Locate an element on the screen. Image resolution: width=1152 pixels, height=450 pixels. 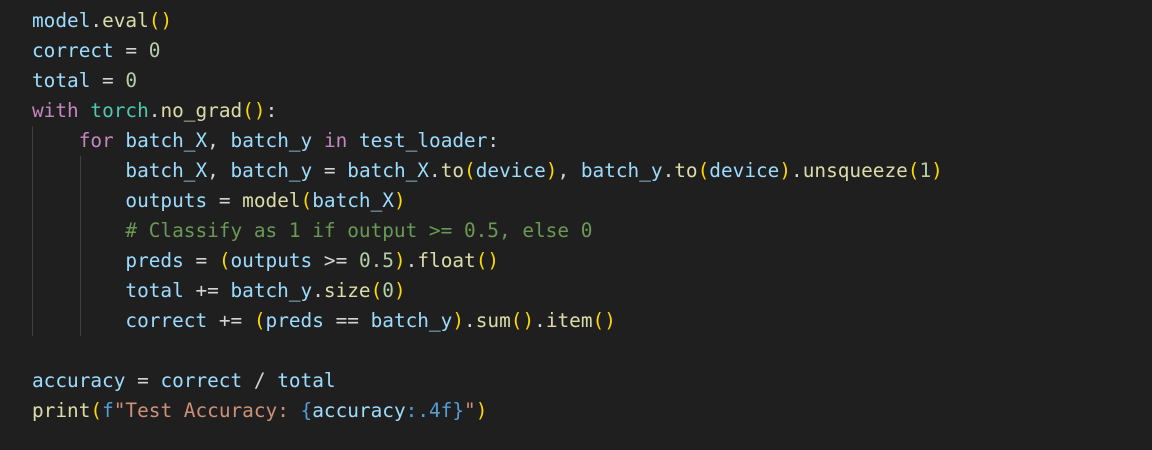
code-line-5: for batch_X, batch_y in test_loader: is located at coordinates (592, 141).